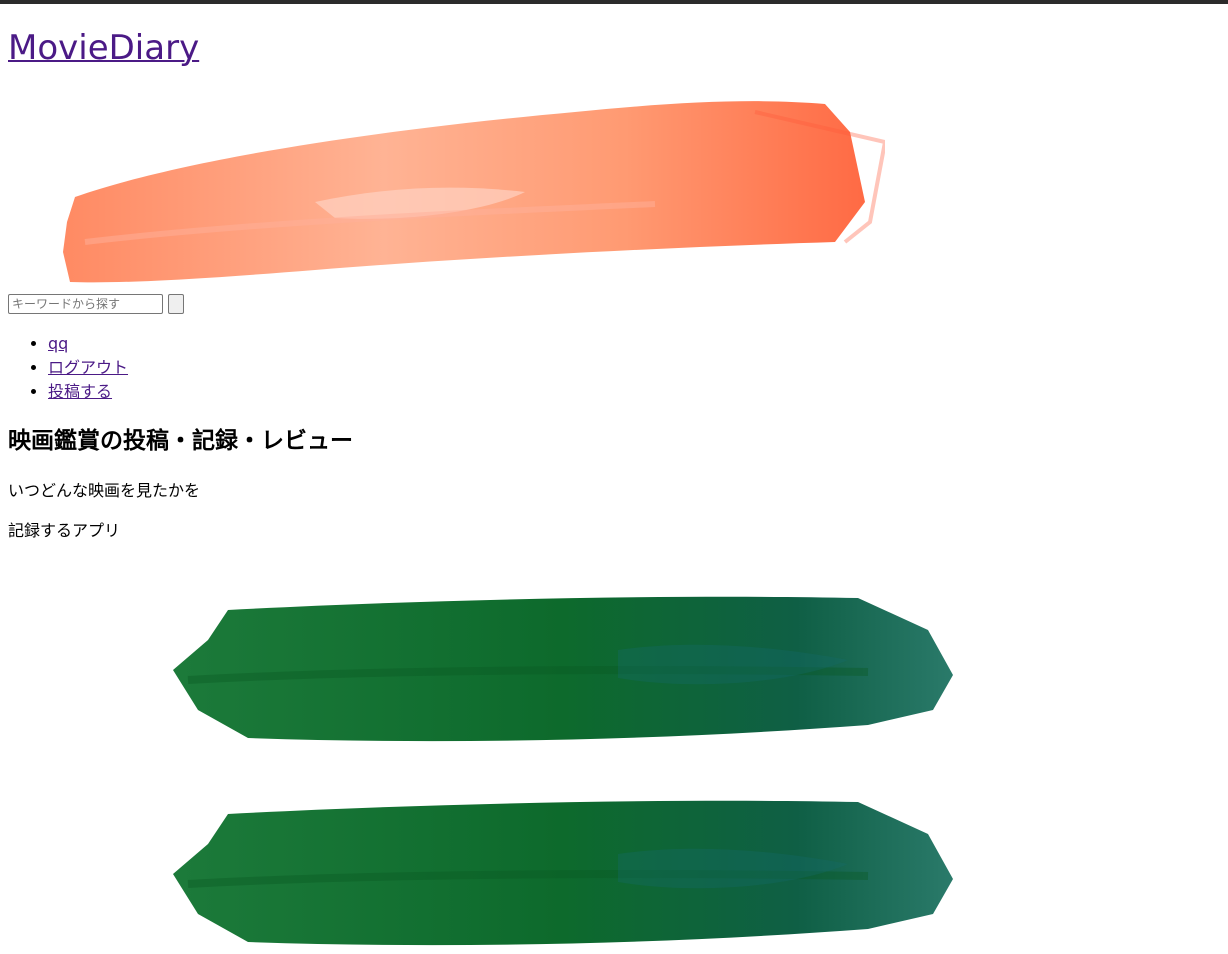 This screenshot has width=1228, height=954. I want to click on site-title: MovieDiary, so click(103, 48).